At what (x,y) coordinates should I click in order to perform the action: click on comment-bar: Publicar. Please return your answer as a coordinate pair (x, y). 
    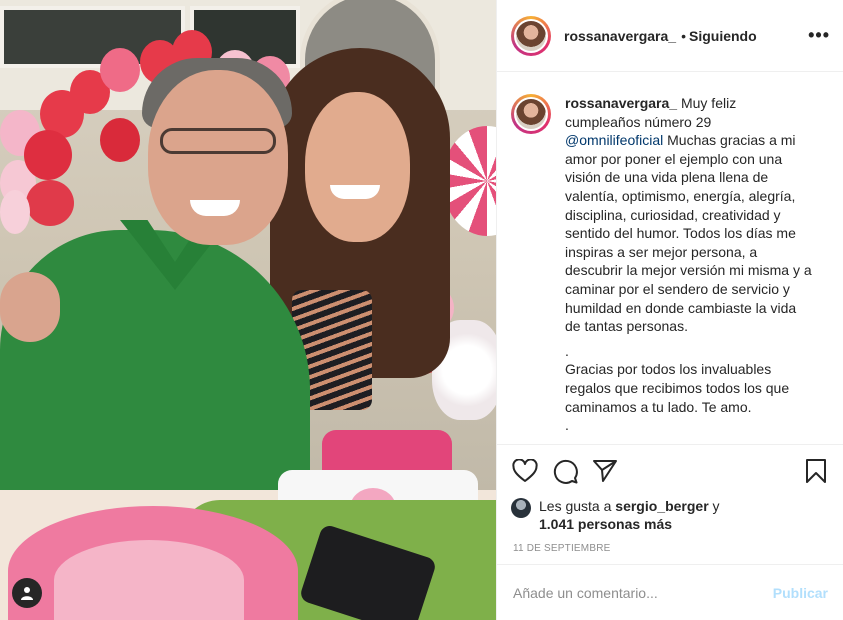
    Looking at the image, I should click on (670, 592).